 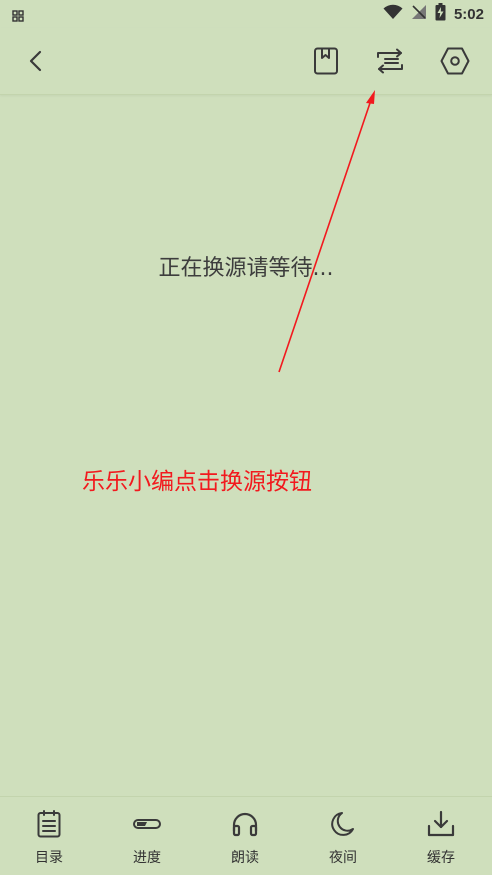 I want to click on bookmark-icon, so click(x=326, y=61).